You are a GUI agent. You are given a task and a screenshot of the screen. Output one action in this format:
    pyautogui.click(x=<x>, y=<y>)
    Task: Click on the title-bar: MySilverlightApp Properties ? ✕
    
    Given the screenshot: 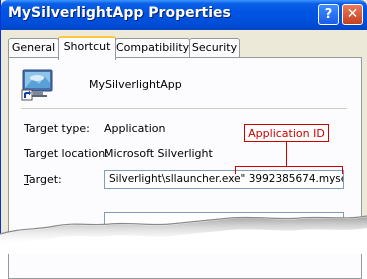 What is the action you would take?
    pyautogui.click(x=184, y=15)
    